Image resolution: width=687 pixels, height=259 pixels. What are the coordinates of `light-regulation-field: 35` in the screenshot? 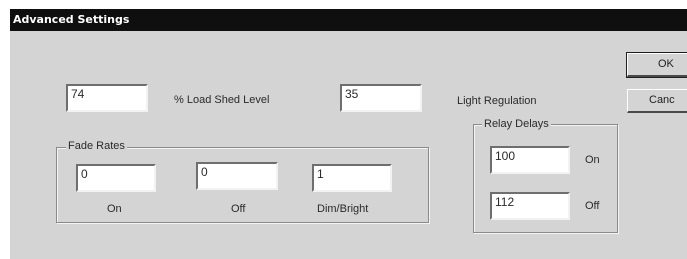 It's located at (381, 98).